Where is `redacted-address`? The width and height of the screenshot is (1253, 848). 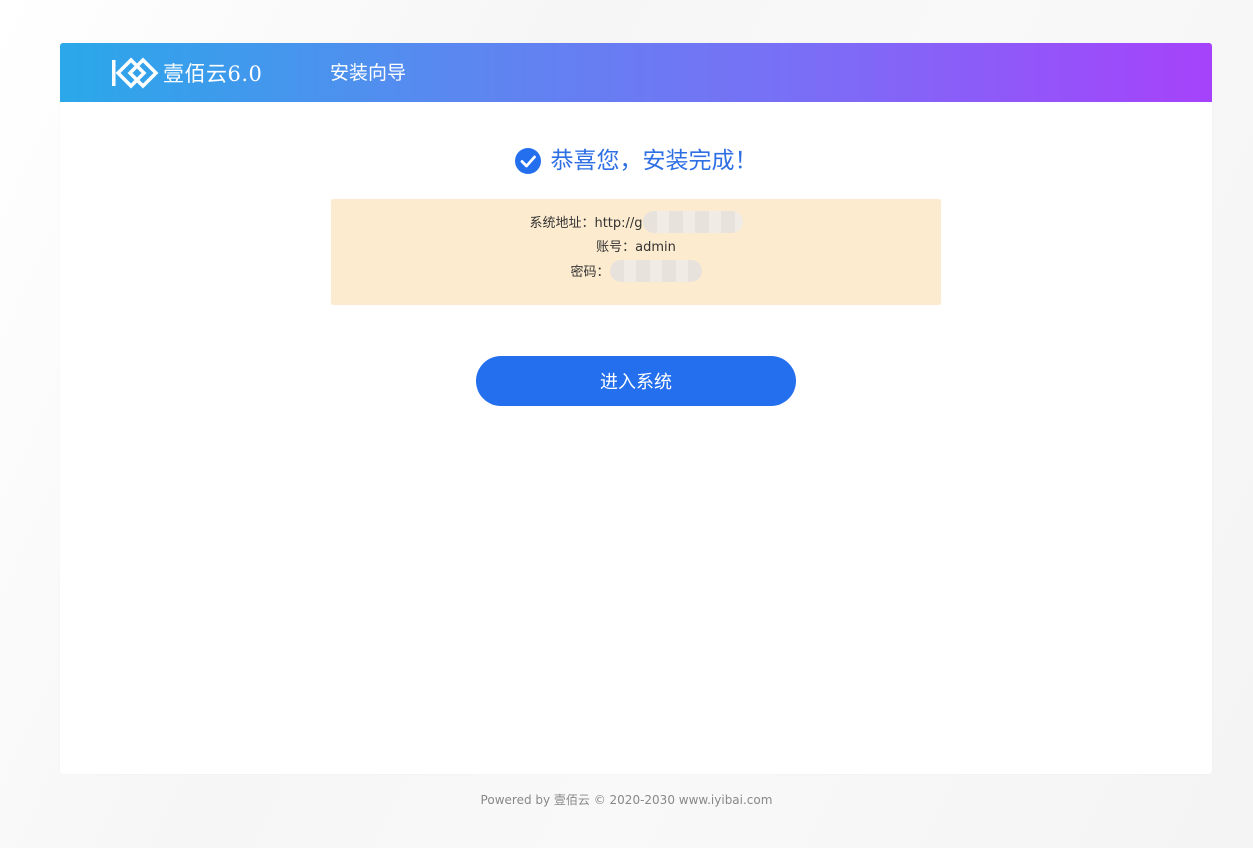
redacted-address is located at coordinates (692, 222).